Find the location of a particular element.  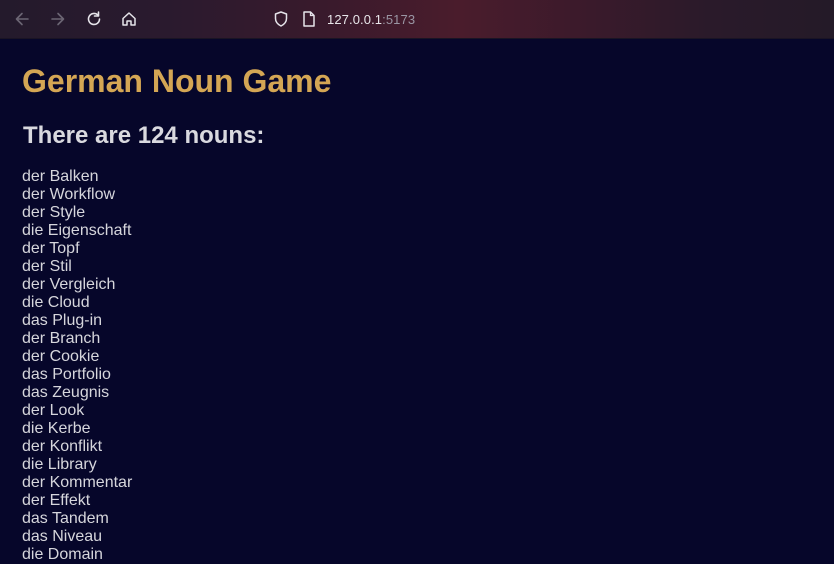

noun-item: der Cookie is located at coordinates (77, 357).